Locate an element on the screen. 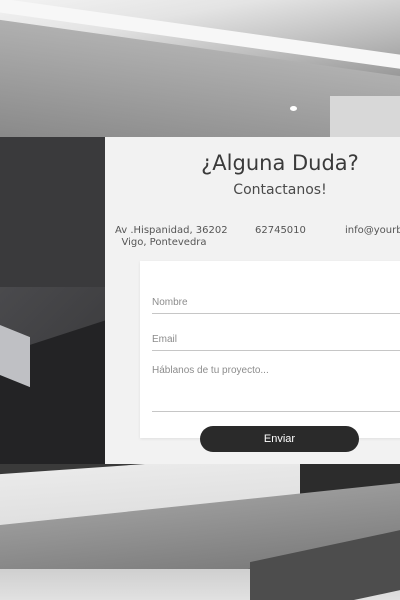 This screenshot has width=400, height=600. message-textarea is located at coordinates (276, 388).